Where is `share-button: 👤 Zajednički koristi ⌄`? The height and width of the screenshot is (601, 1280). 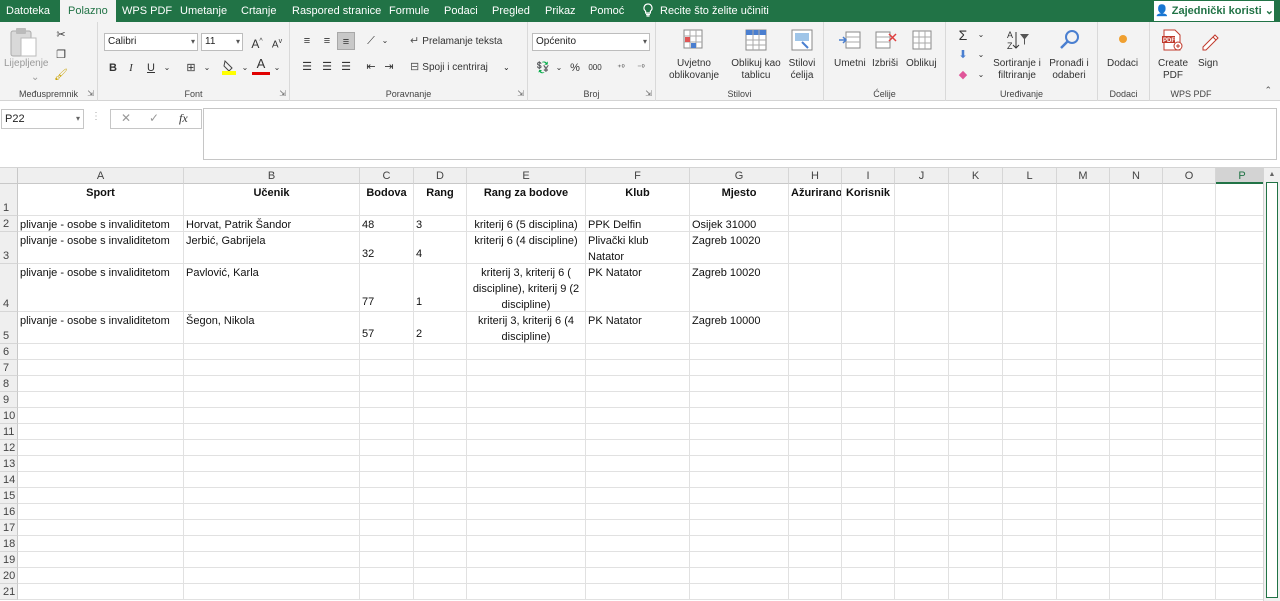
share-button: 👤 Zajednički koristi ⌄ is located at coordinates (1214, 11).